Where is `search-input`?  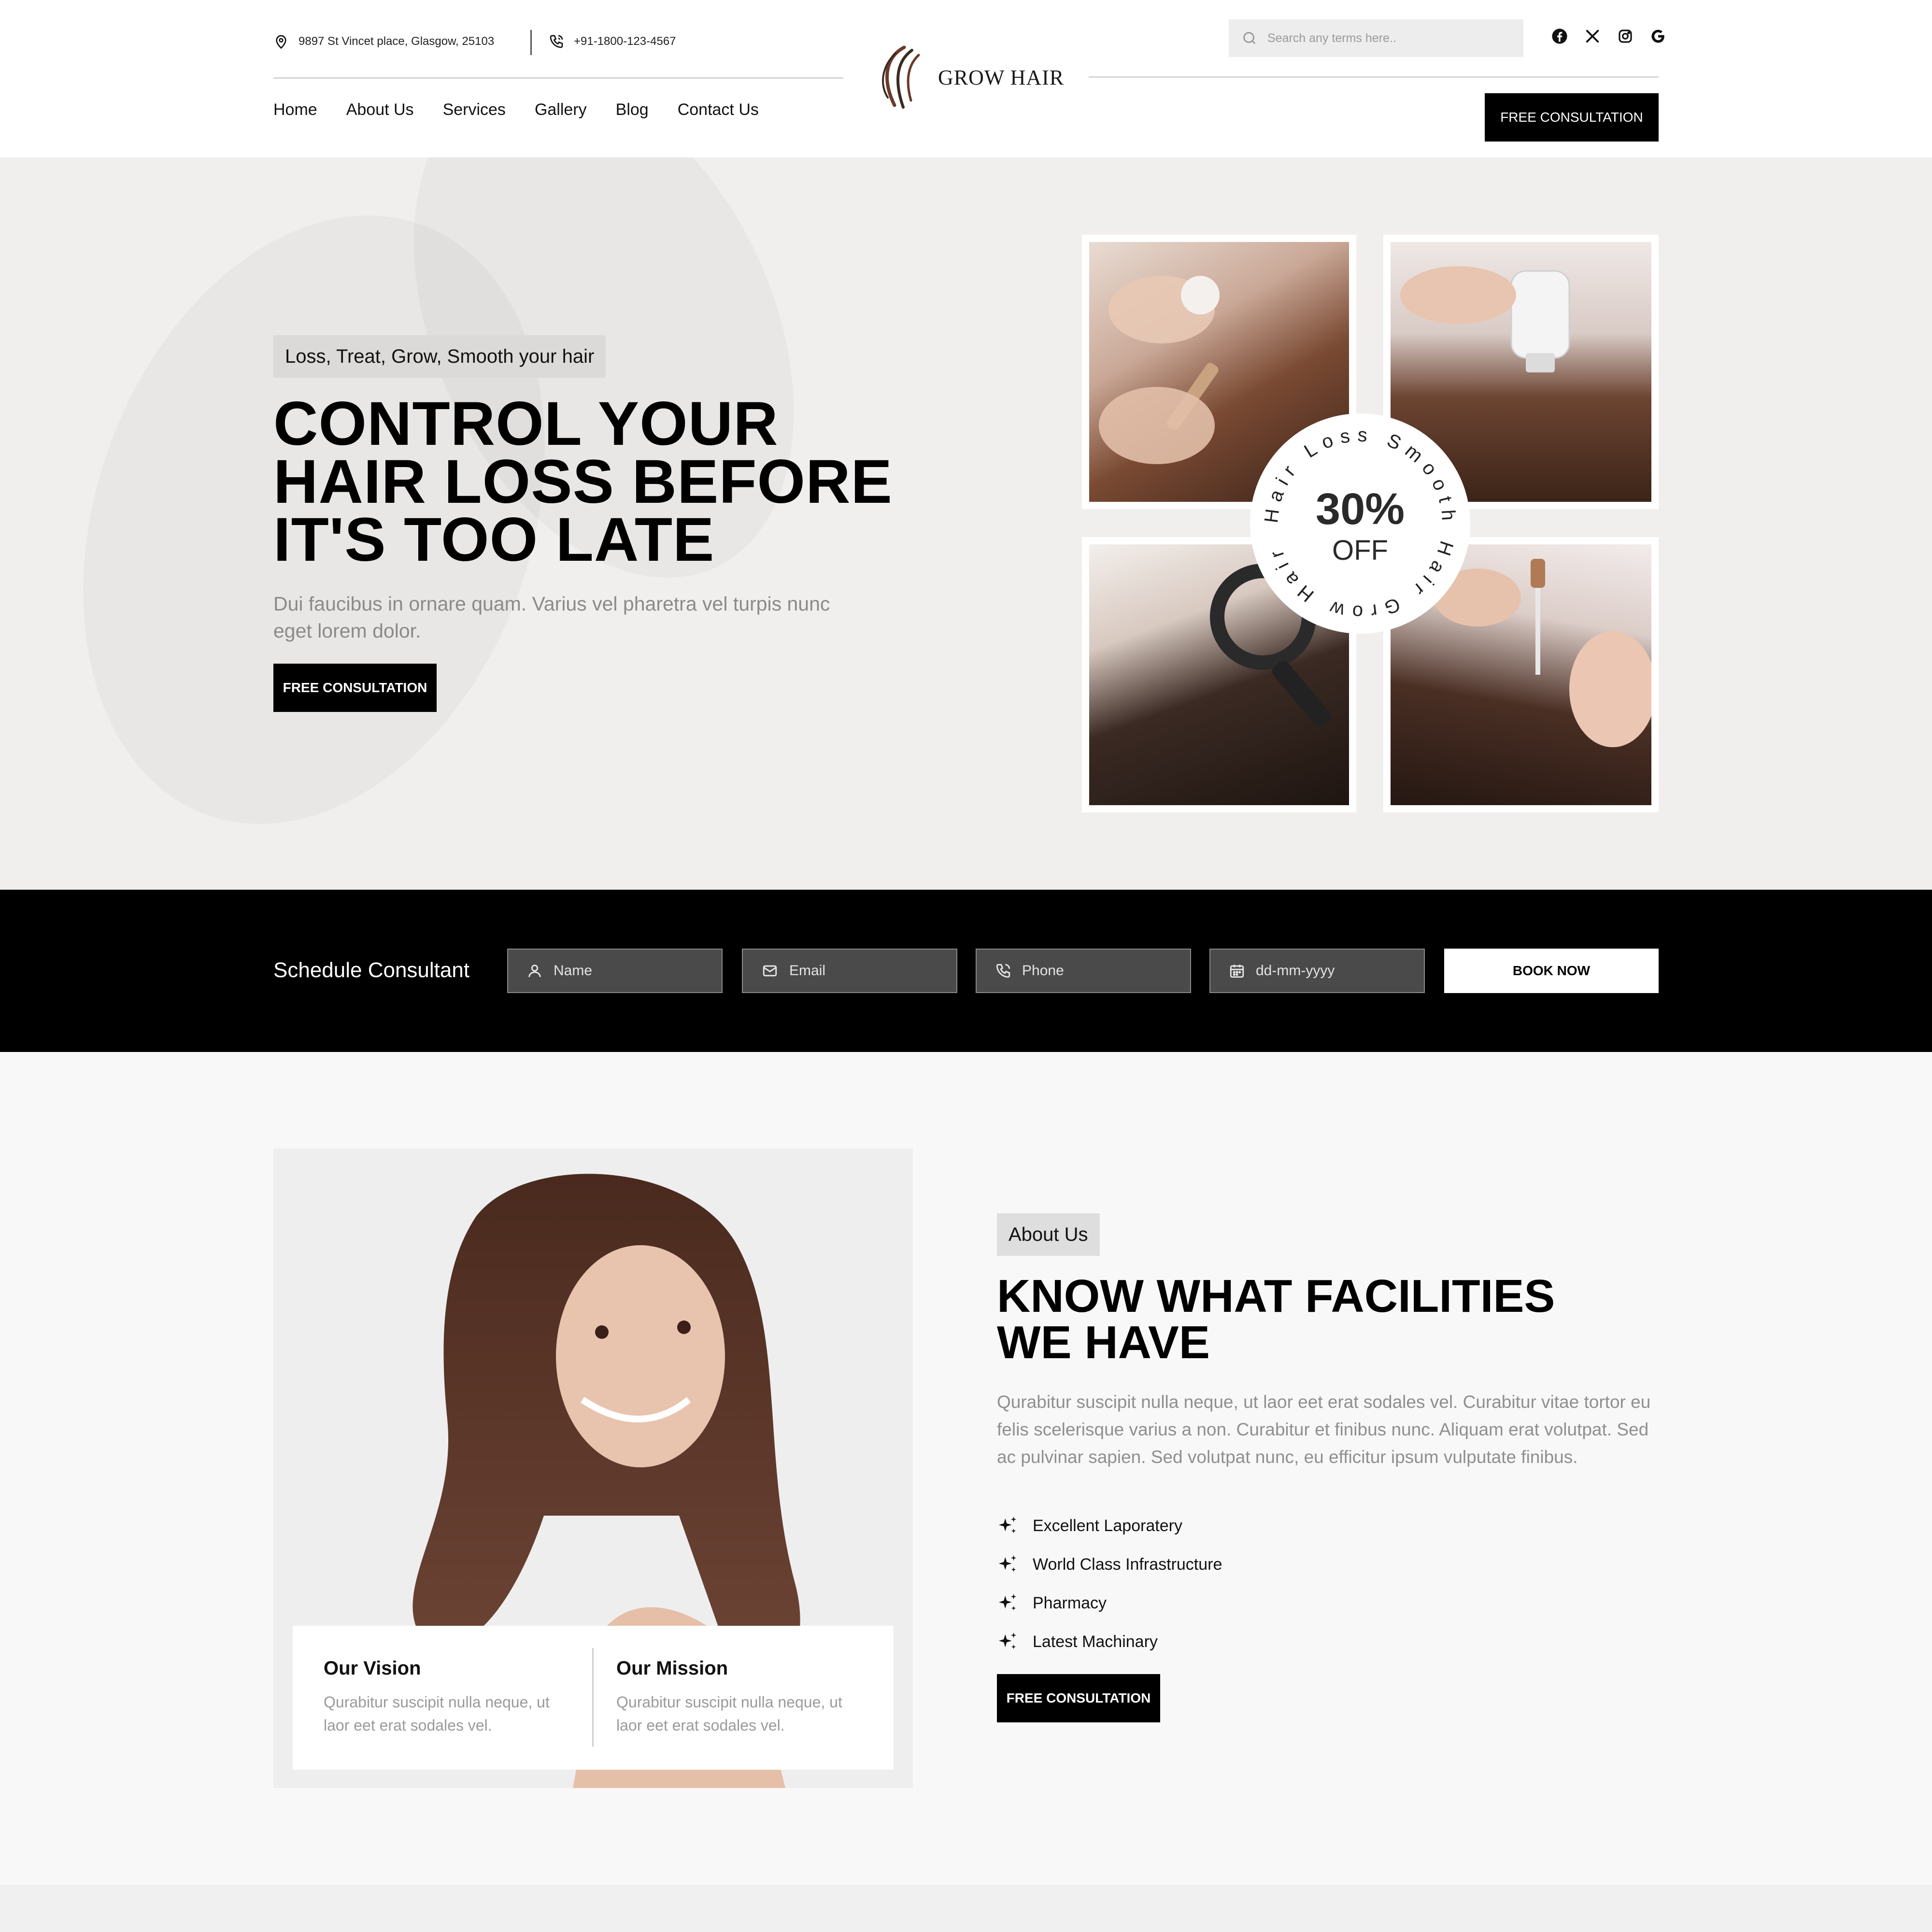
search-input is located at coordinates (1393, 38).